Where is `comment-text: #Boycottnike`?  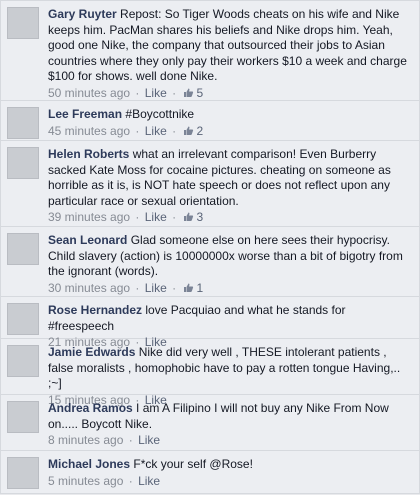
comment-text: #Boycottnike is located at coordinates (160, 114).